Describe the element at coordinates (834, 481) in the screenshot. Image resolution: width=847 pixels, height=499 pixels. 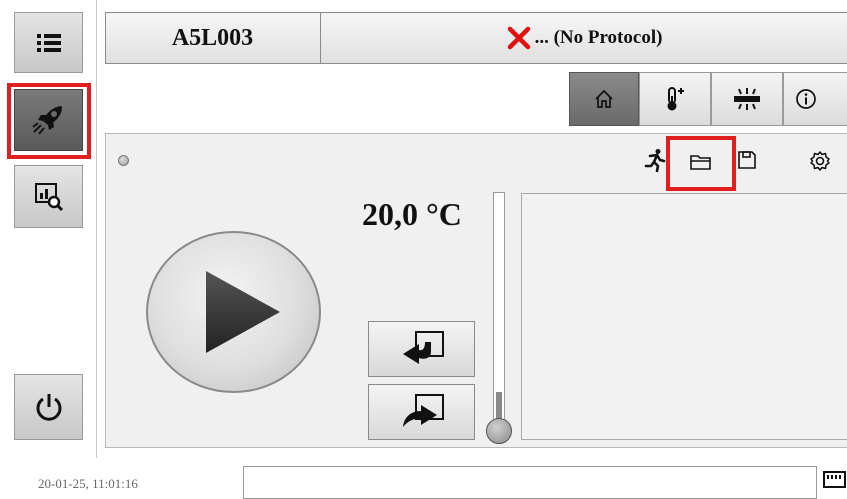
I see `network-port-icon` at that location.